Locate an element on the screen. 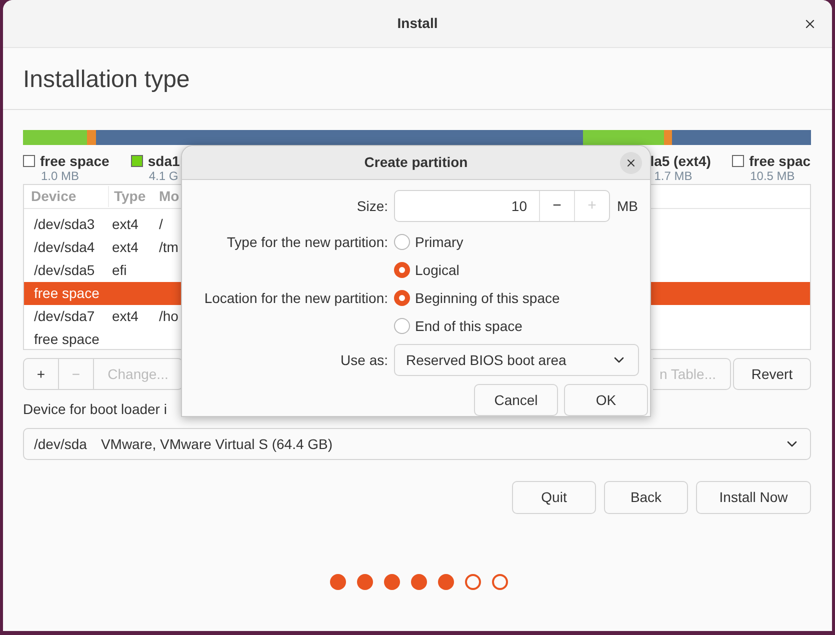 The width and height of the screenshot is (835, 635). radio-label: Beginning of this space is located at coordinates (487, 298).